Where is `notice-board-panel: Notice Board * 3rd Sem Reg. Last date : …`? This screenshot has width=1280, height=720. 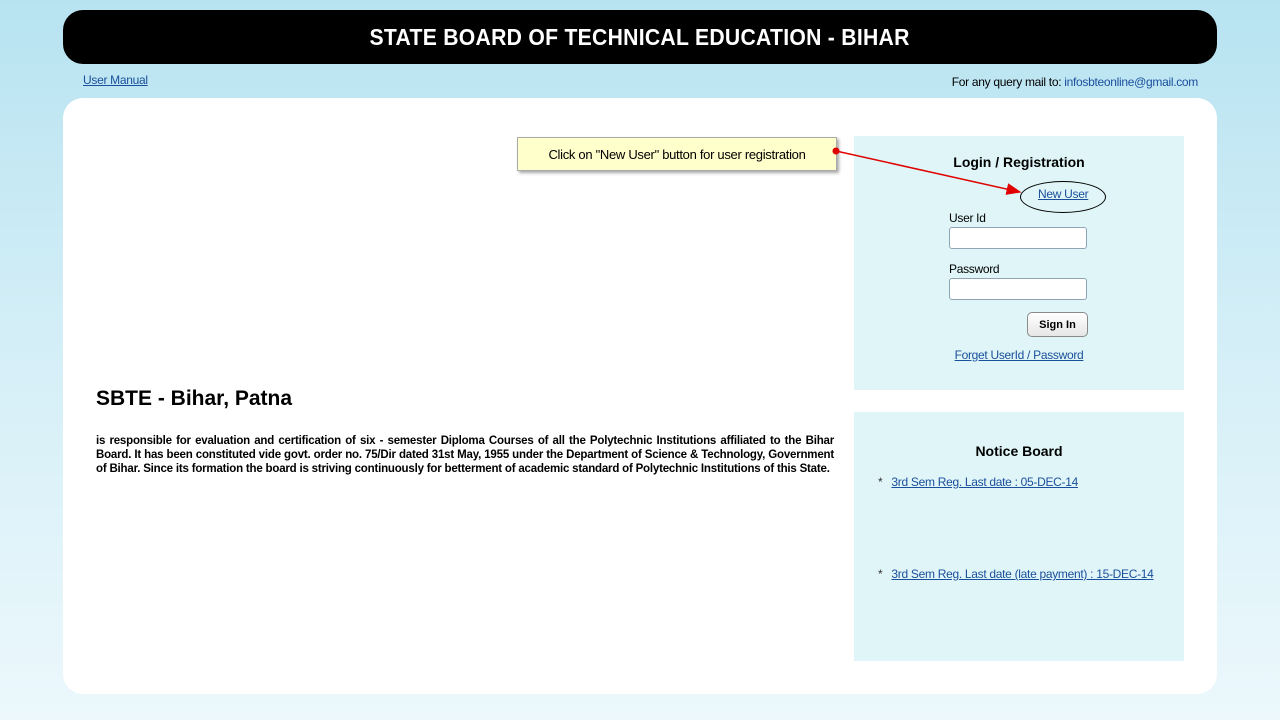
notice-board-panel: Notice Board * 3rd Sem Reg. Last date : … is located at coordinates (1019, 536).